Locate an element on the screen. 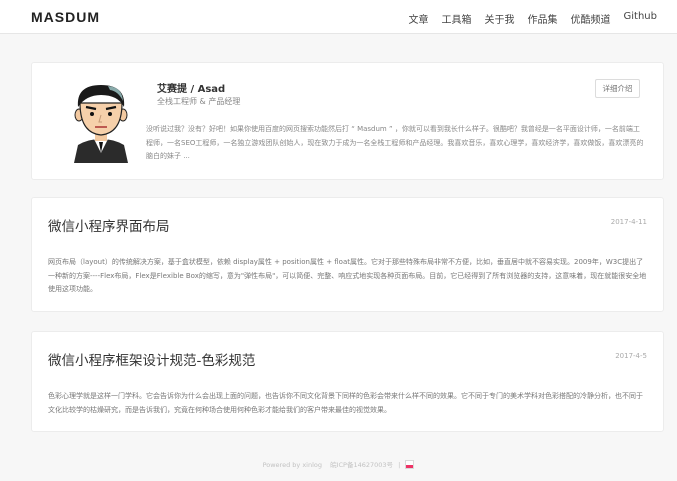 This screenshot has width=677, height=481. icp-link: 皖ICP备14627003号 is located at coordinates (361, 465).